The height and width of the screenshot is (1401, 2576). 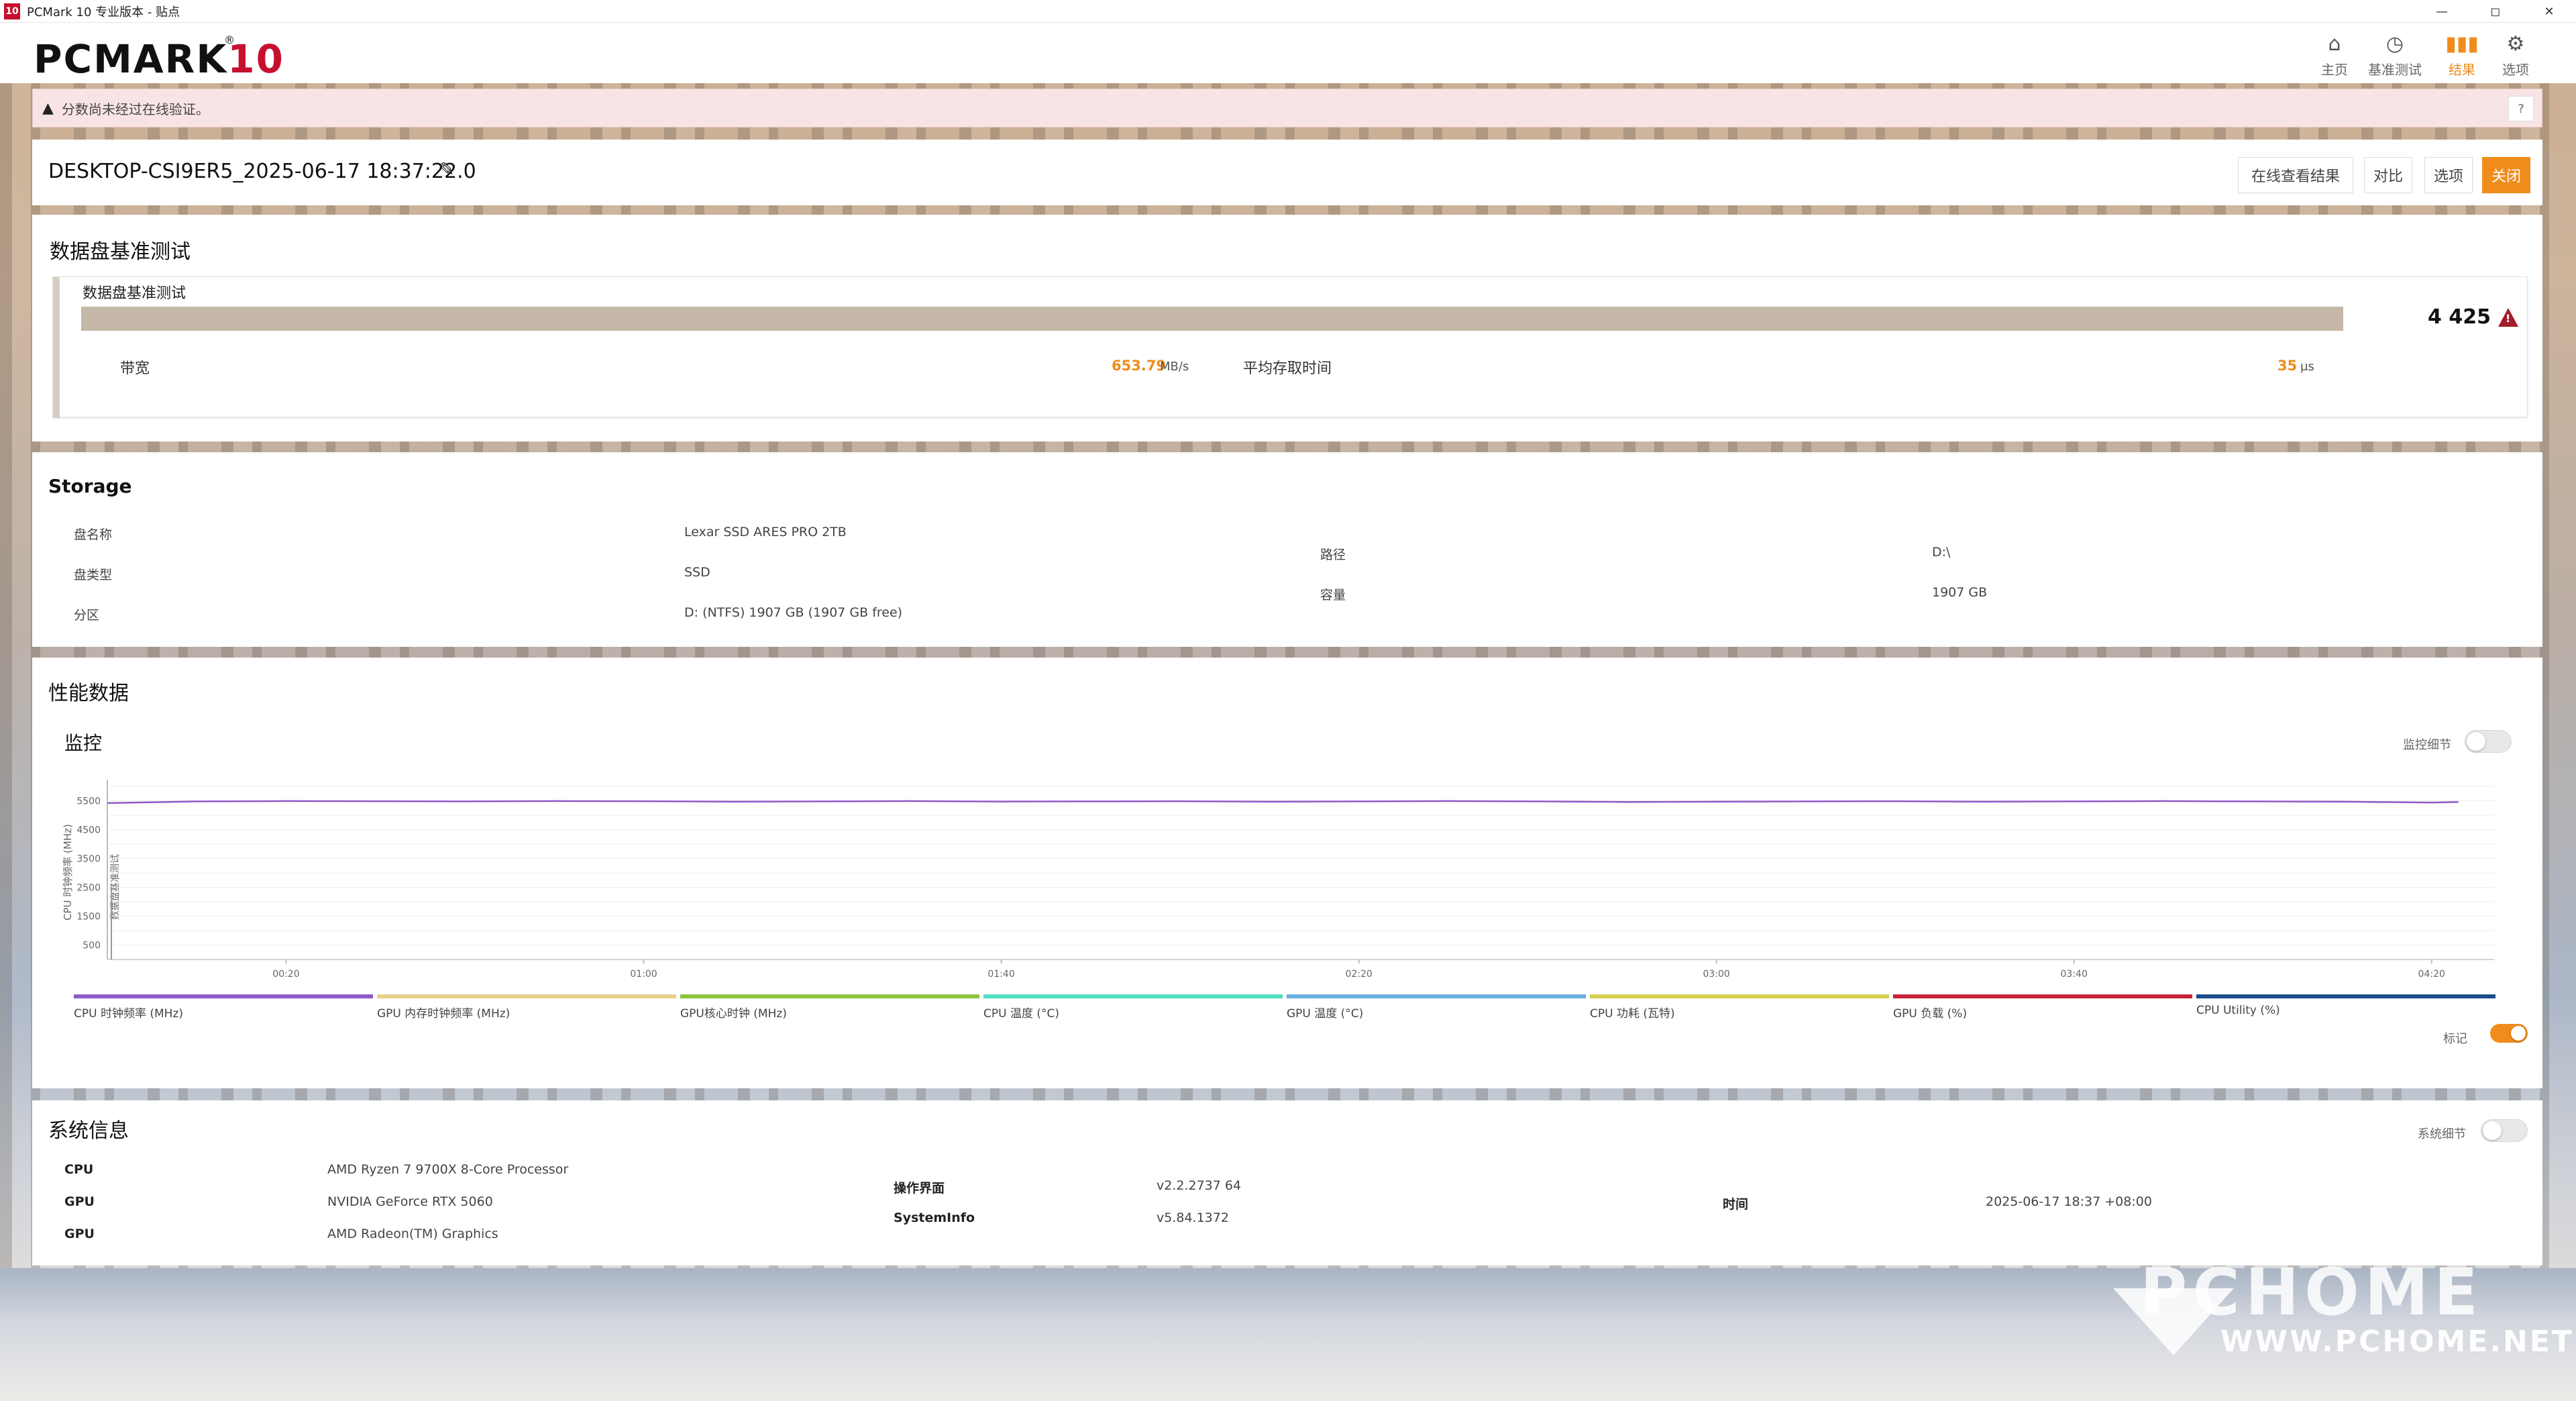 I want to click on monitor-detail-label: 监控细节, so click(x=2427, y=745).